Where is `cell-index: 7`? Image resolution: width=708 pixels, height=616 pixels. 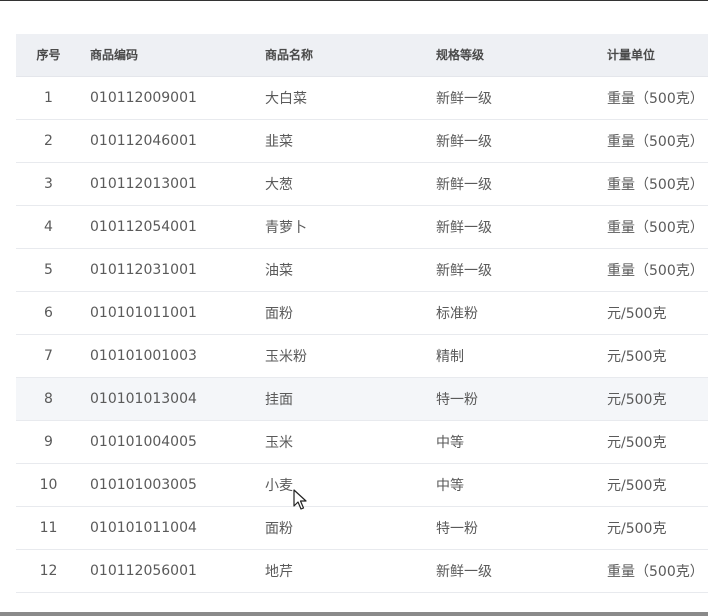
cell-index: 7 is located at coordinates (53, 356).